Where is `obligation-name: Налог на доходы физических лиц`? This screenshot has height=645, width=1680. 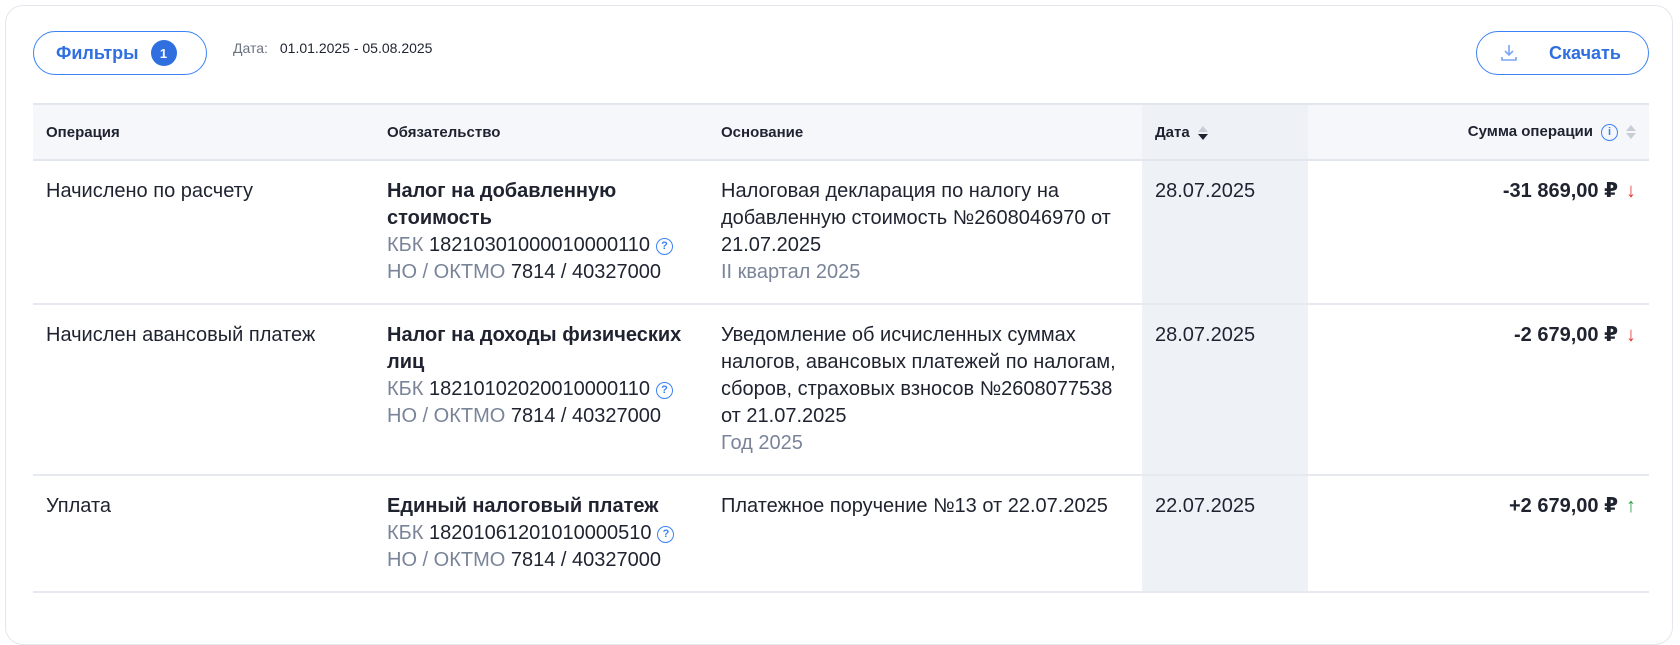 obligation-name: Налог на доходы физических лиц is located at coordinates (534, 348).